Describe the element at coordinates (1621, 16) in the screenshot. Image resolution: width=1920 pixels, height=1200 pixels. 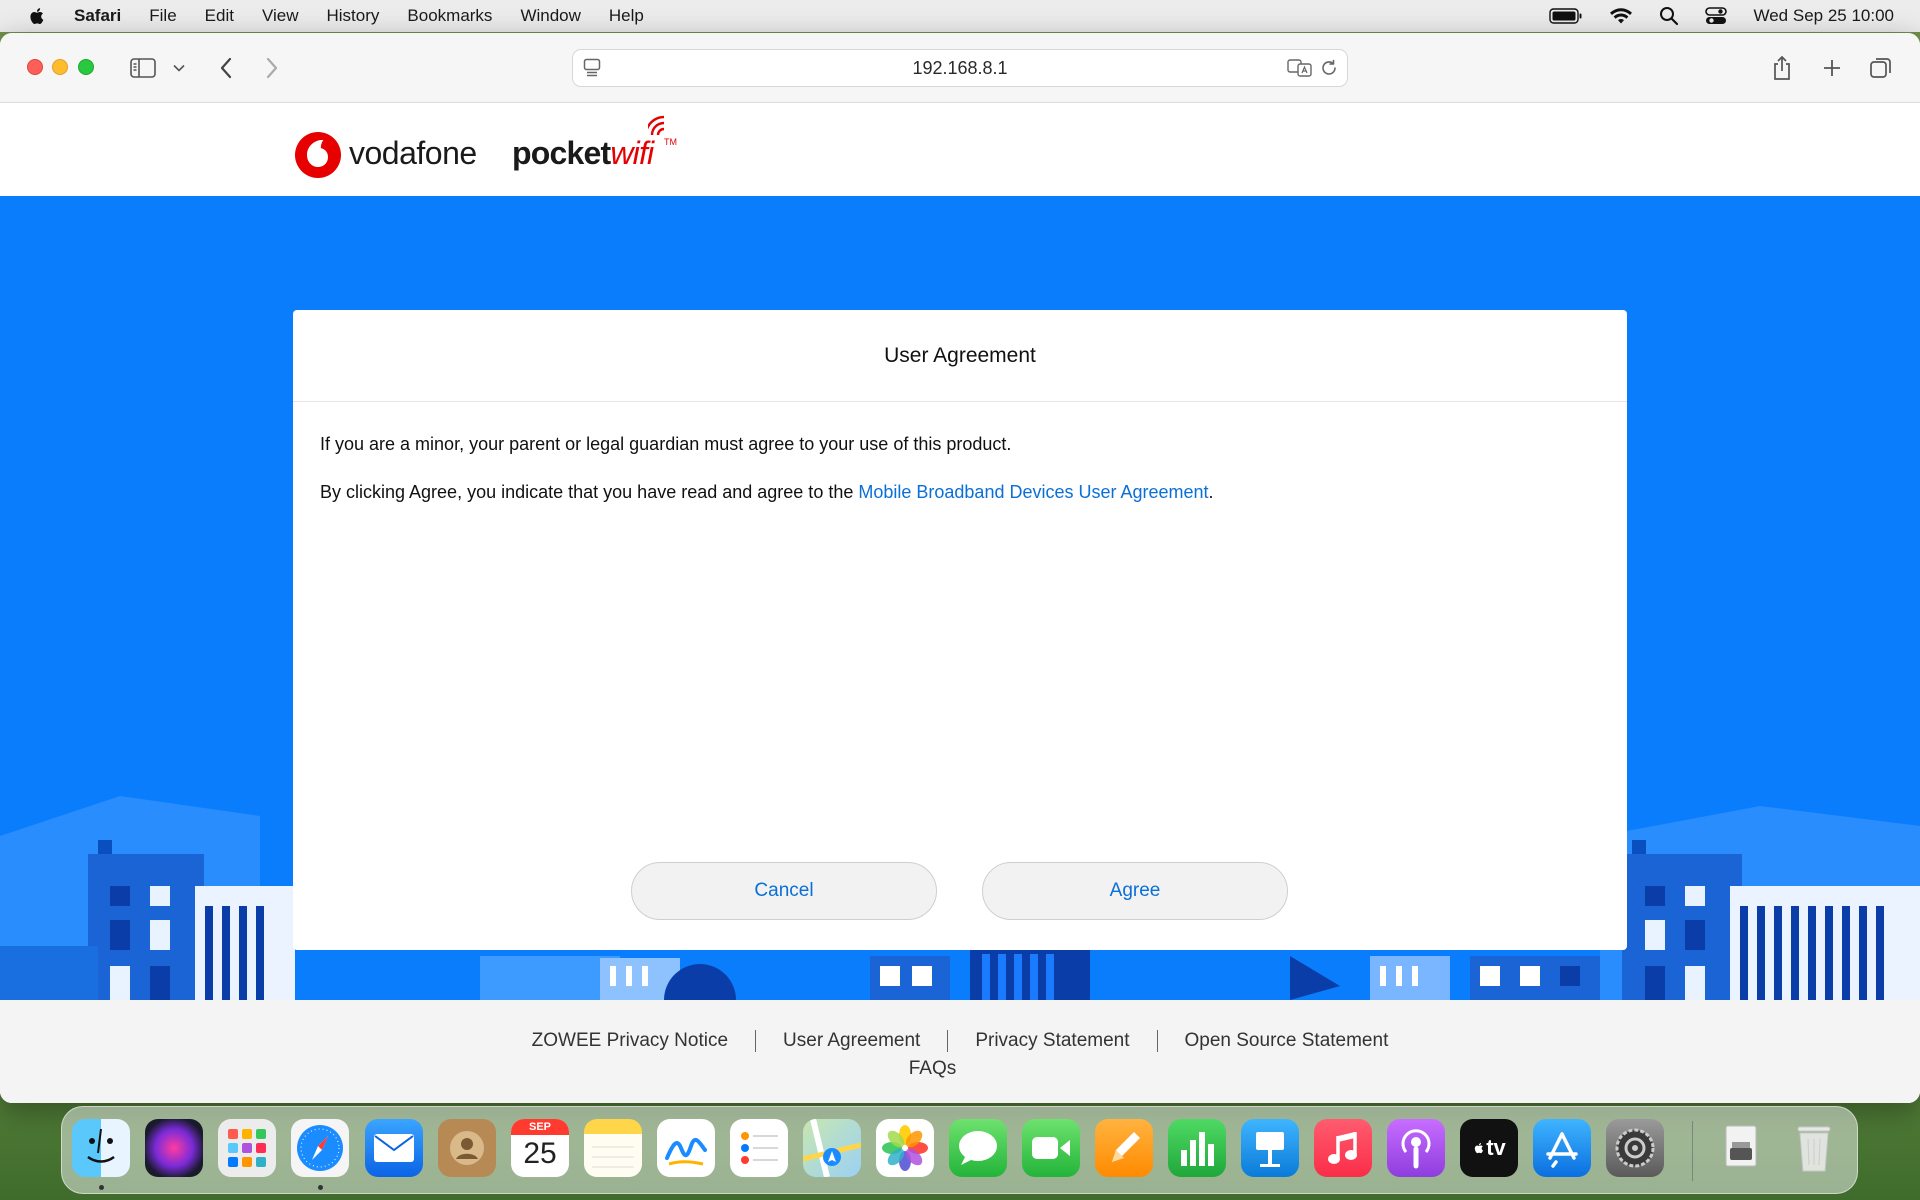
I see `wifi-icon` at that location.